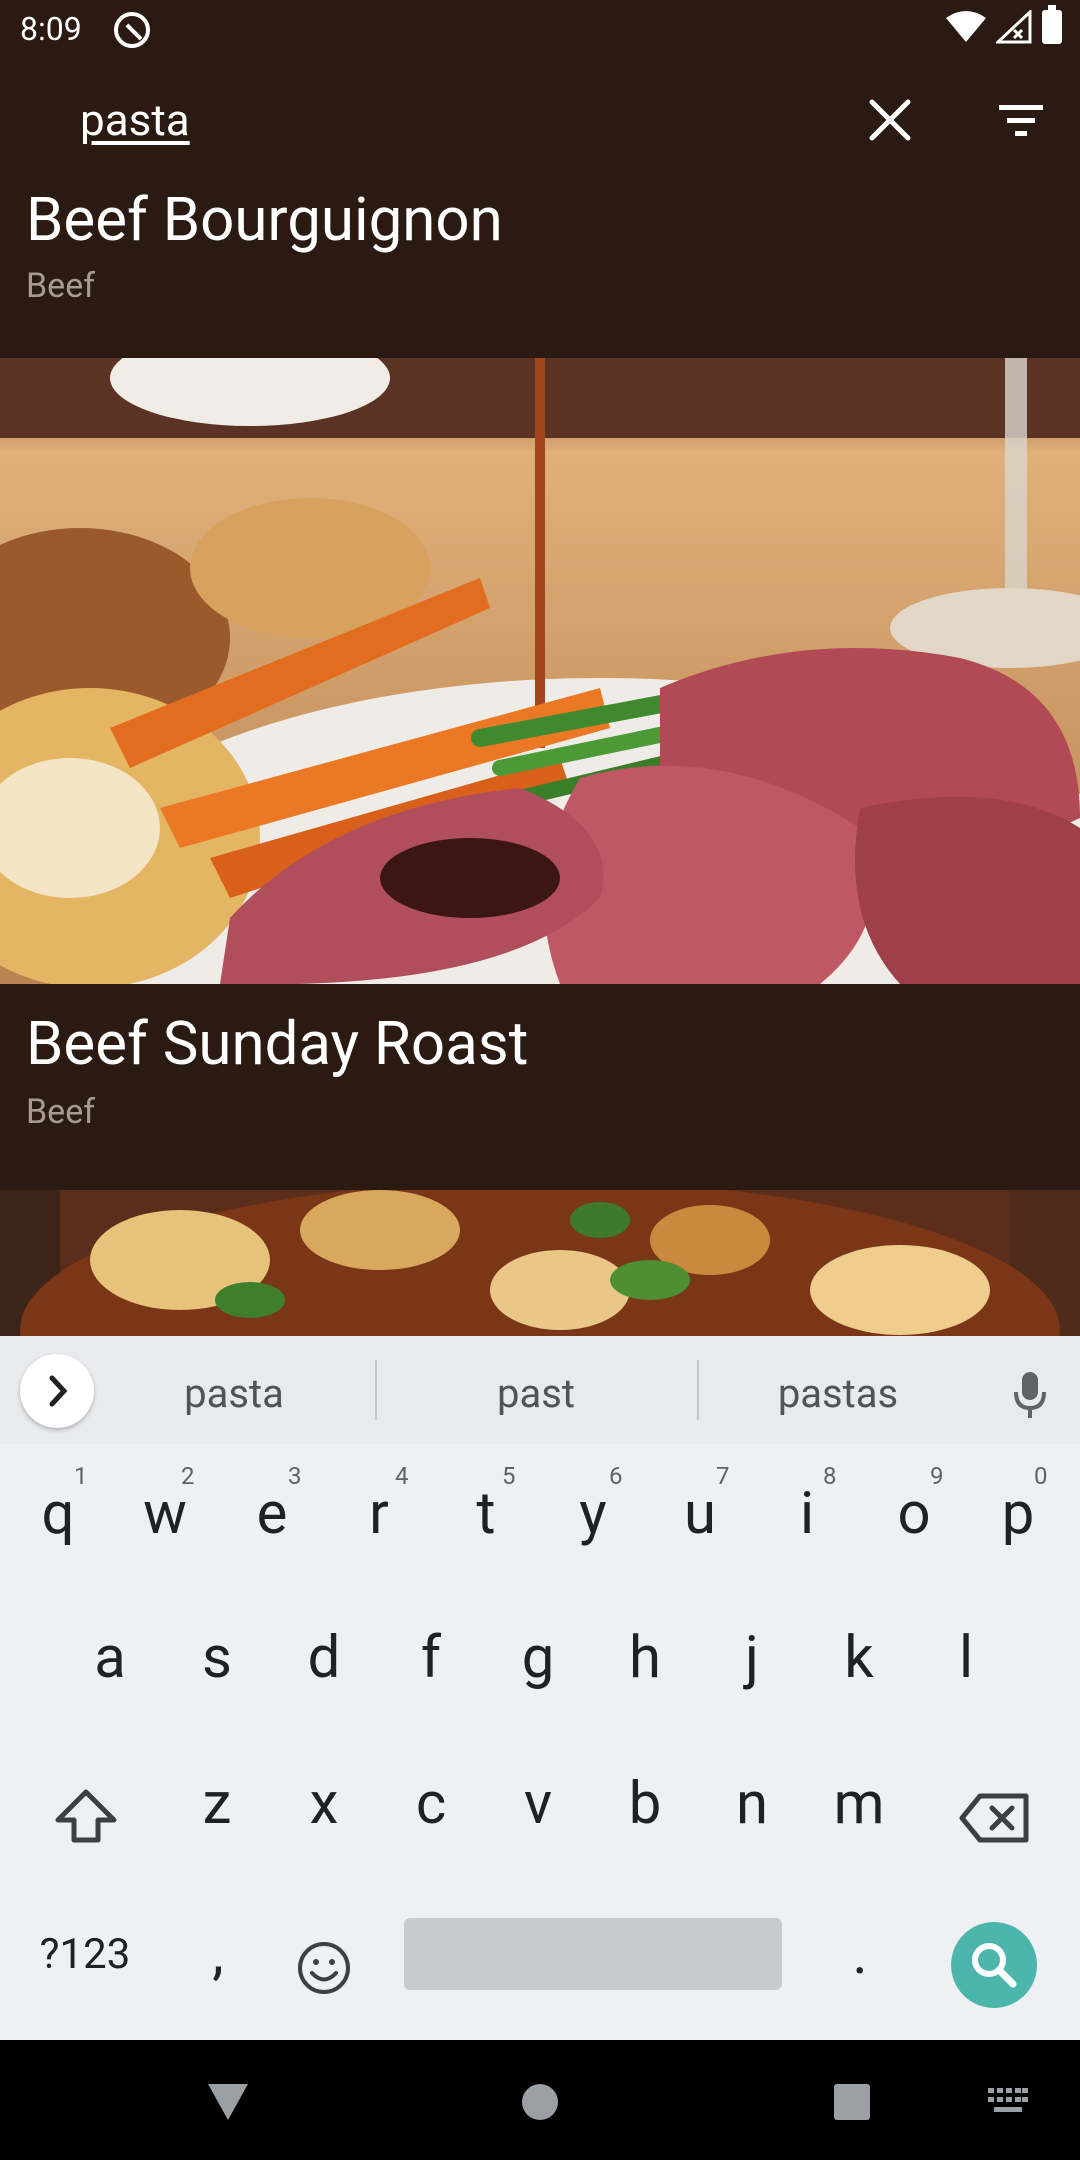 Image resolution: width=1080 pixels, height=2160 pixels. I want to click on home-icon, so click(540, 2102).